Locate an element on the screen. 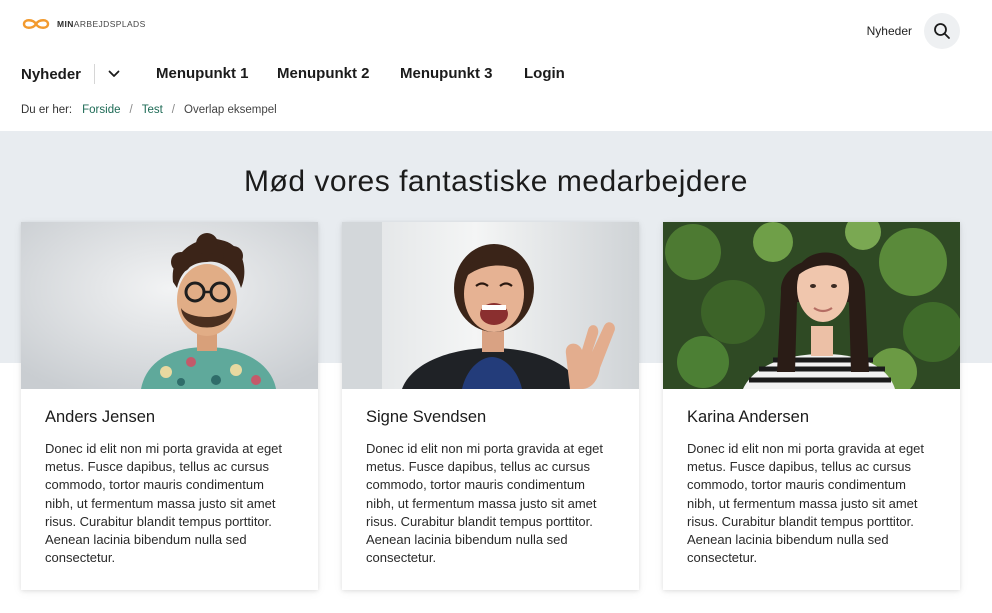  top-bar: MINARBEJDSPLADS Nyheder is located at coordinates (496, 30).